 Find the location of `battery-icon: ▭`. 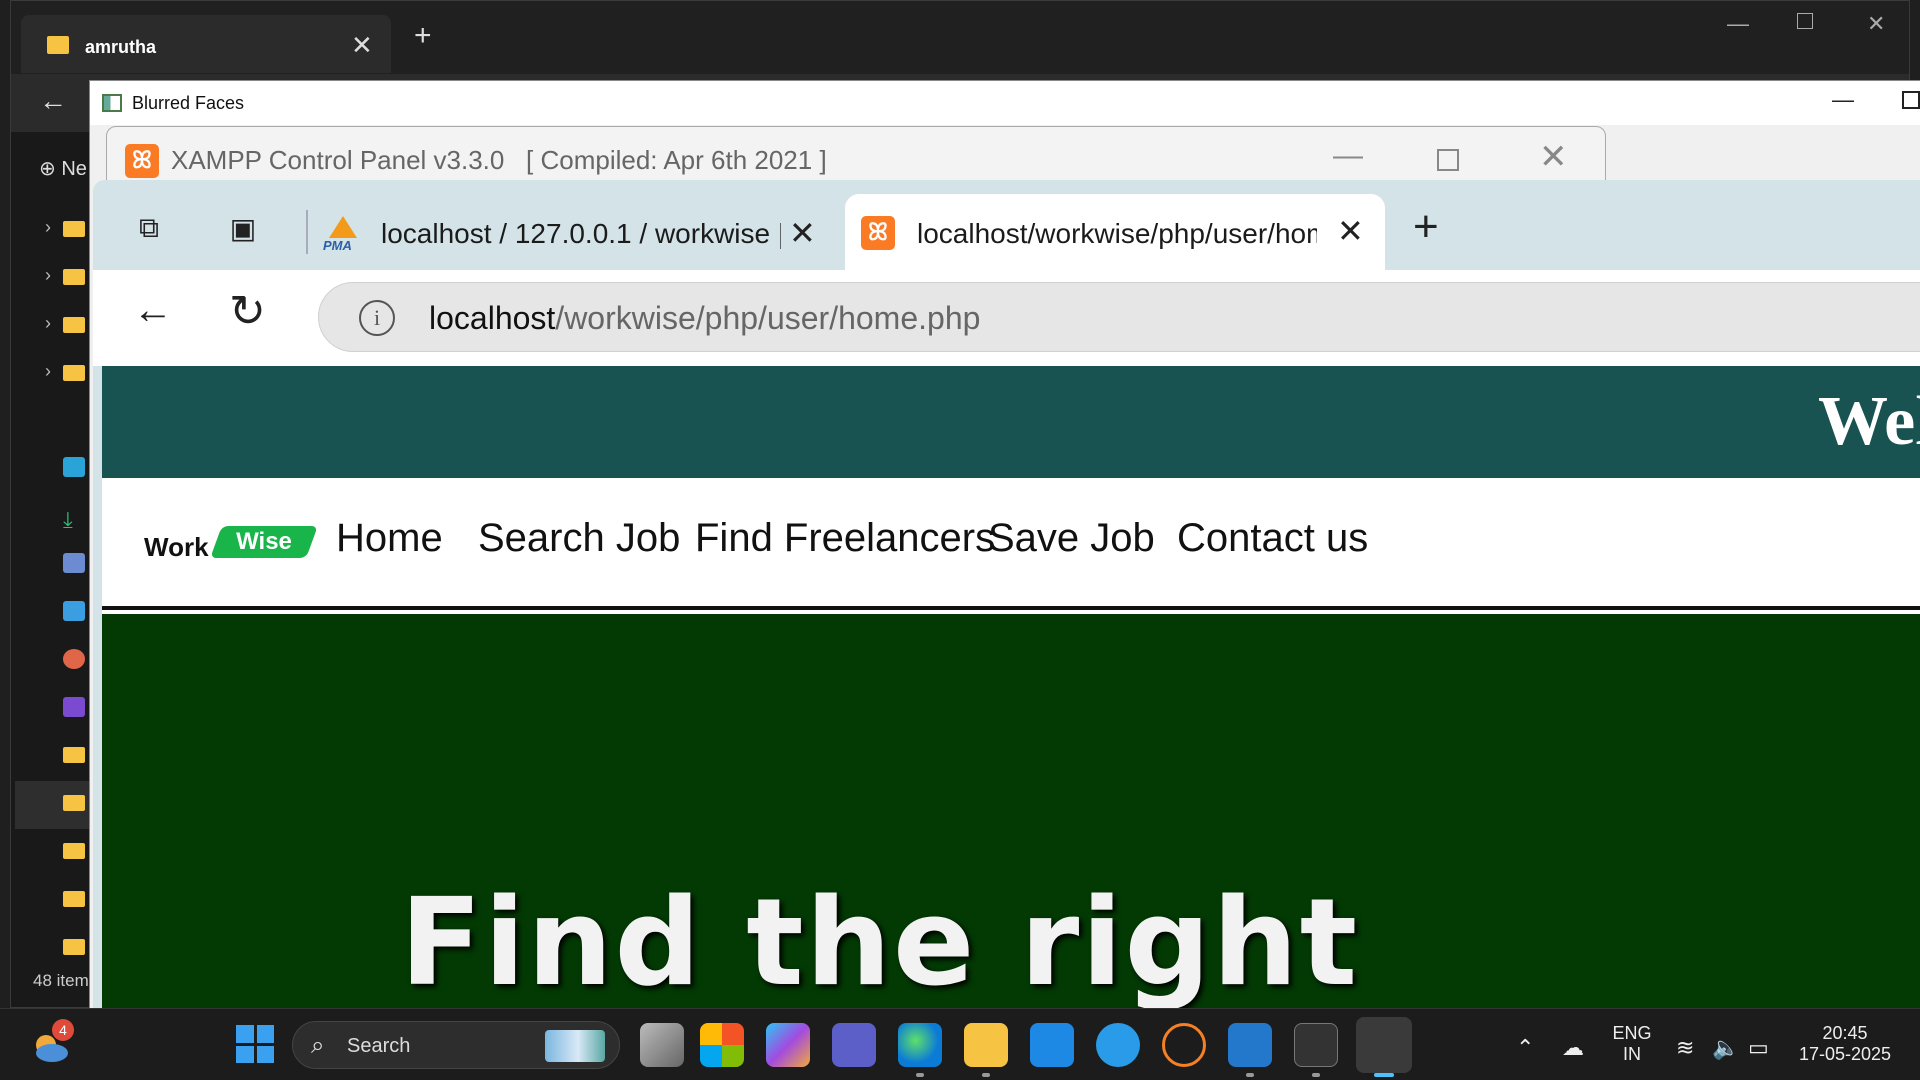

battery-icon: ▭ is located at coordinates (1758, 1048).